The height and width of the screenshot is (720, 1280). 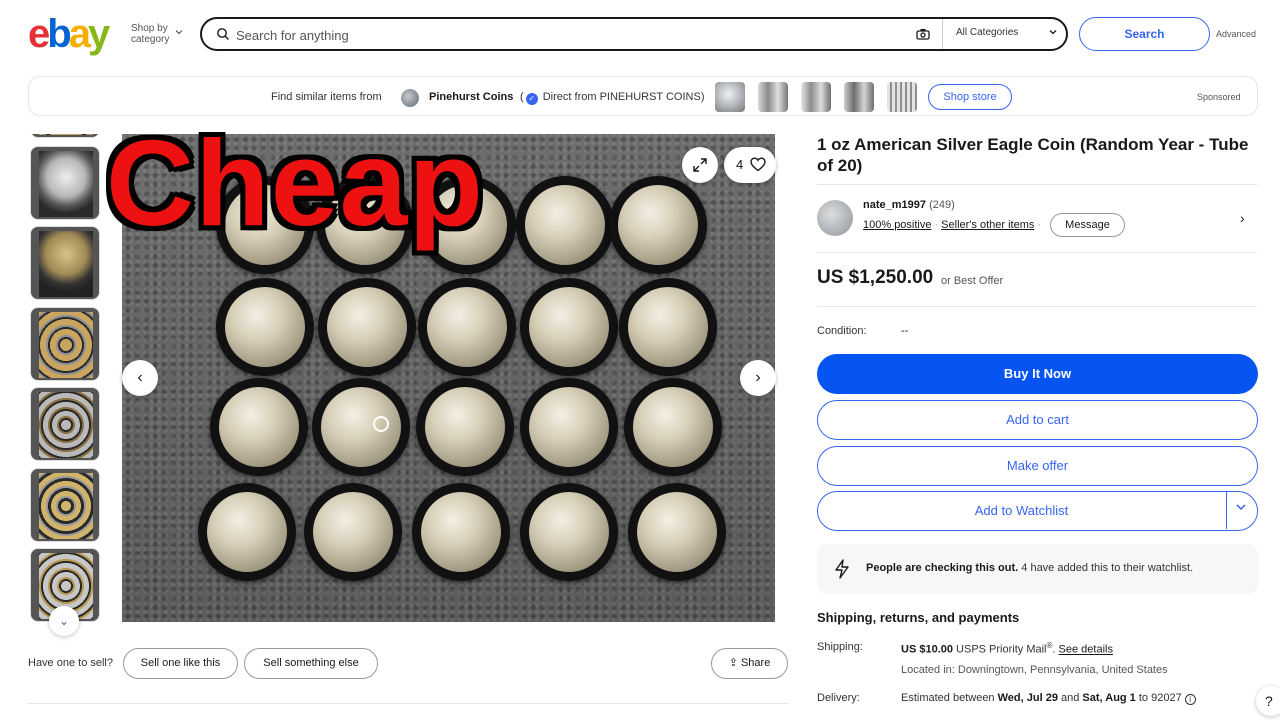 I want to click on ebay-logo: ebay, so click(x=69, y=34).